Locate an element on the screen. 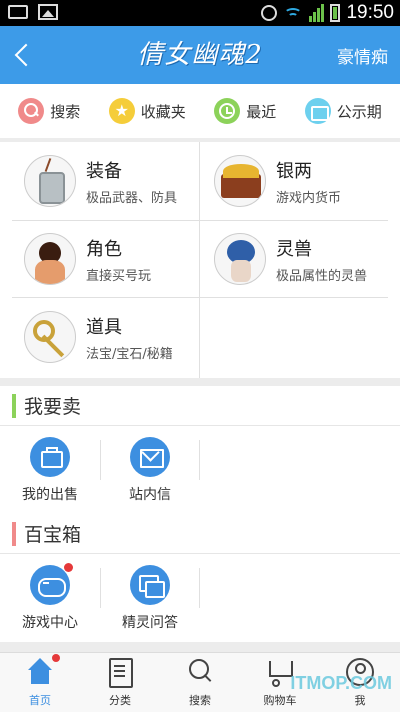 The width and height of the screenshot is (400, 712). category-subtitle: 极品武器、防具 is located at coordinates (132, 198).